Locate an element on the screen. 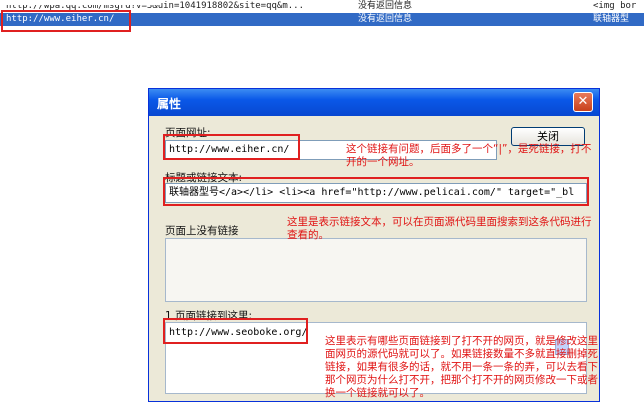 The image size is (644, 407). no-link-label: 页面上没有链接 is located at coordinates (202, 231).